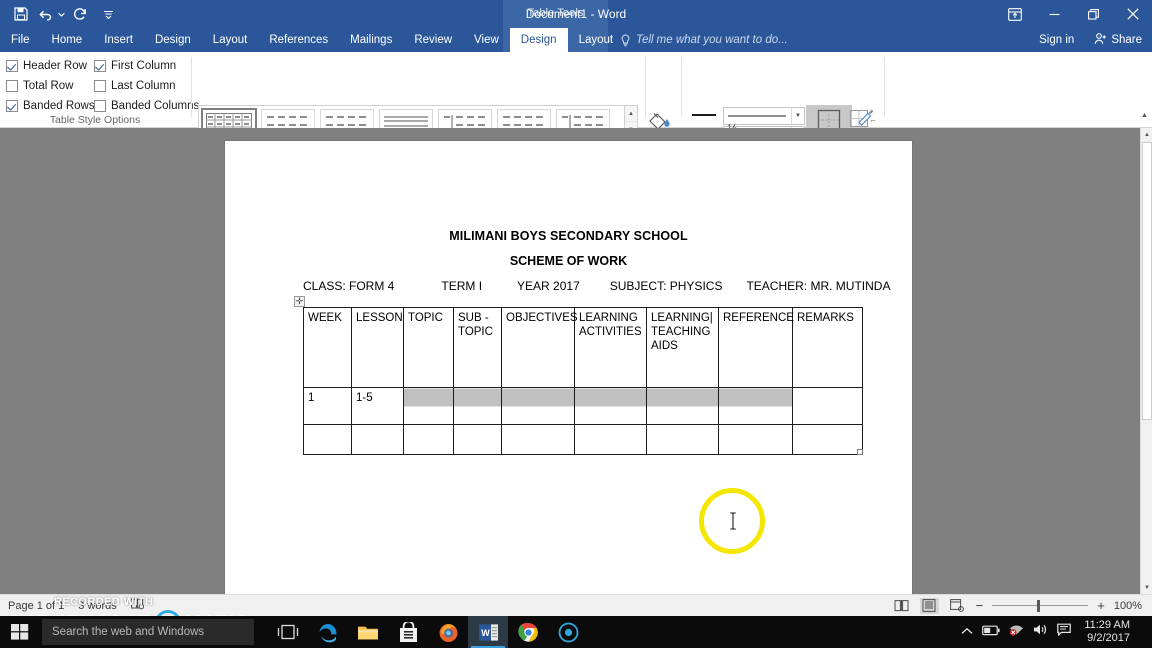 Image resolution: width=1152 pixels, height=648 pixels. Describe the element at coordinates (21, 14) in the screenshot. I see `save-icon` at that location.